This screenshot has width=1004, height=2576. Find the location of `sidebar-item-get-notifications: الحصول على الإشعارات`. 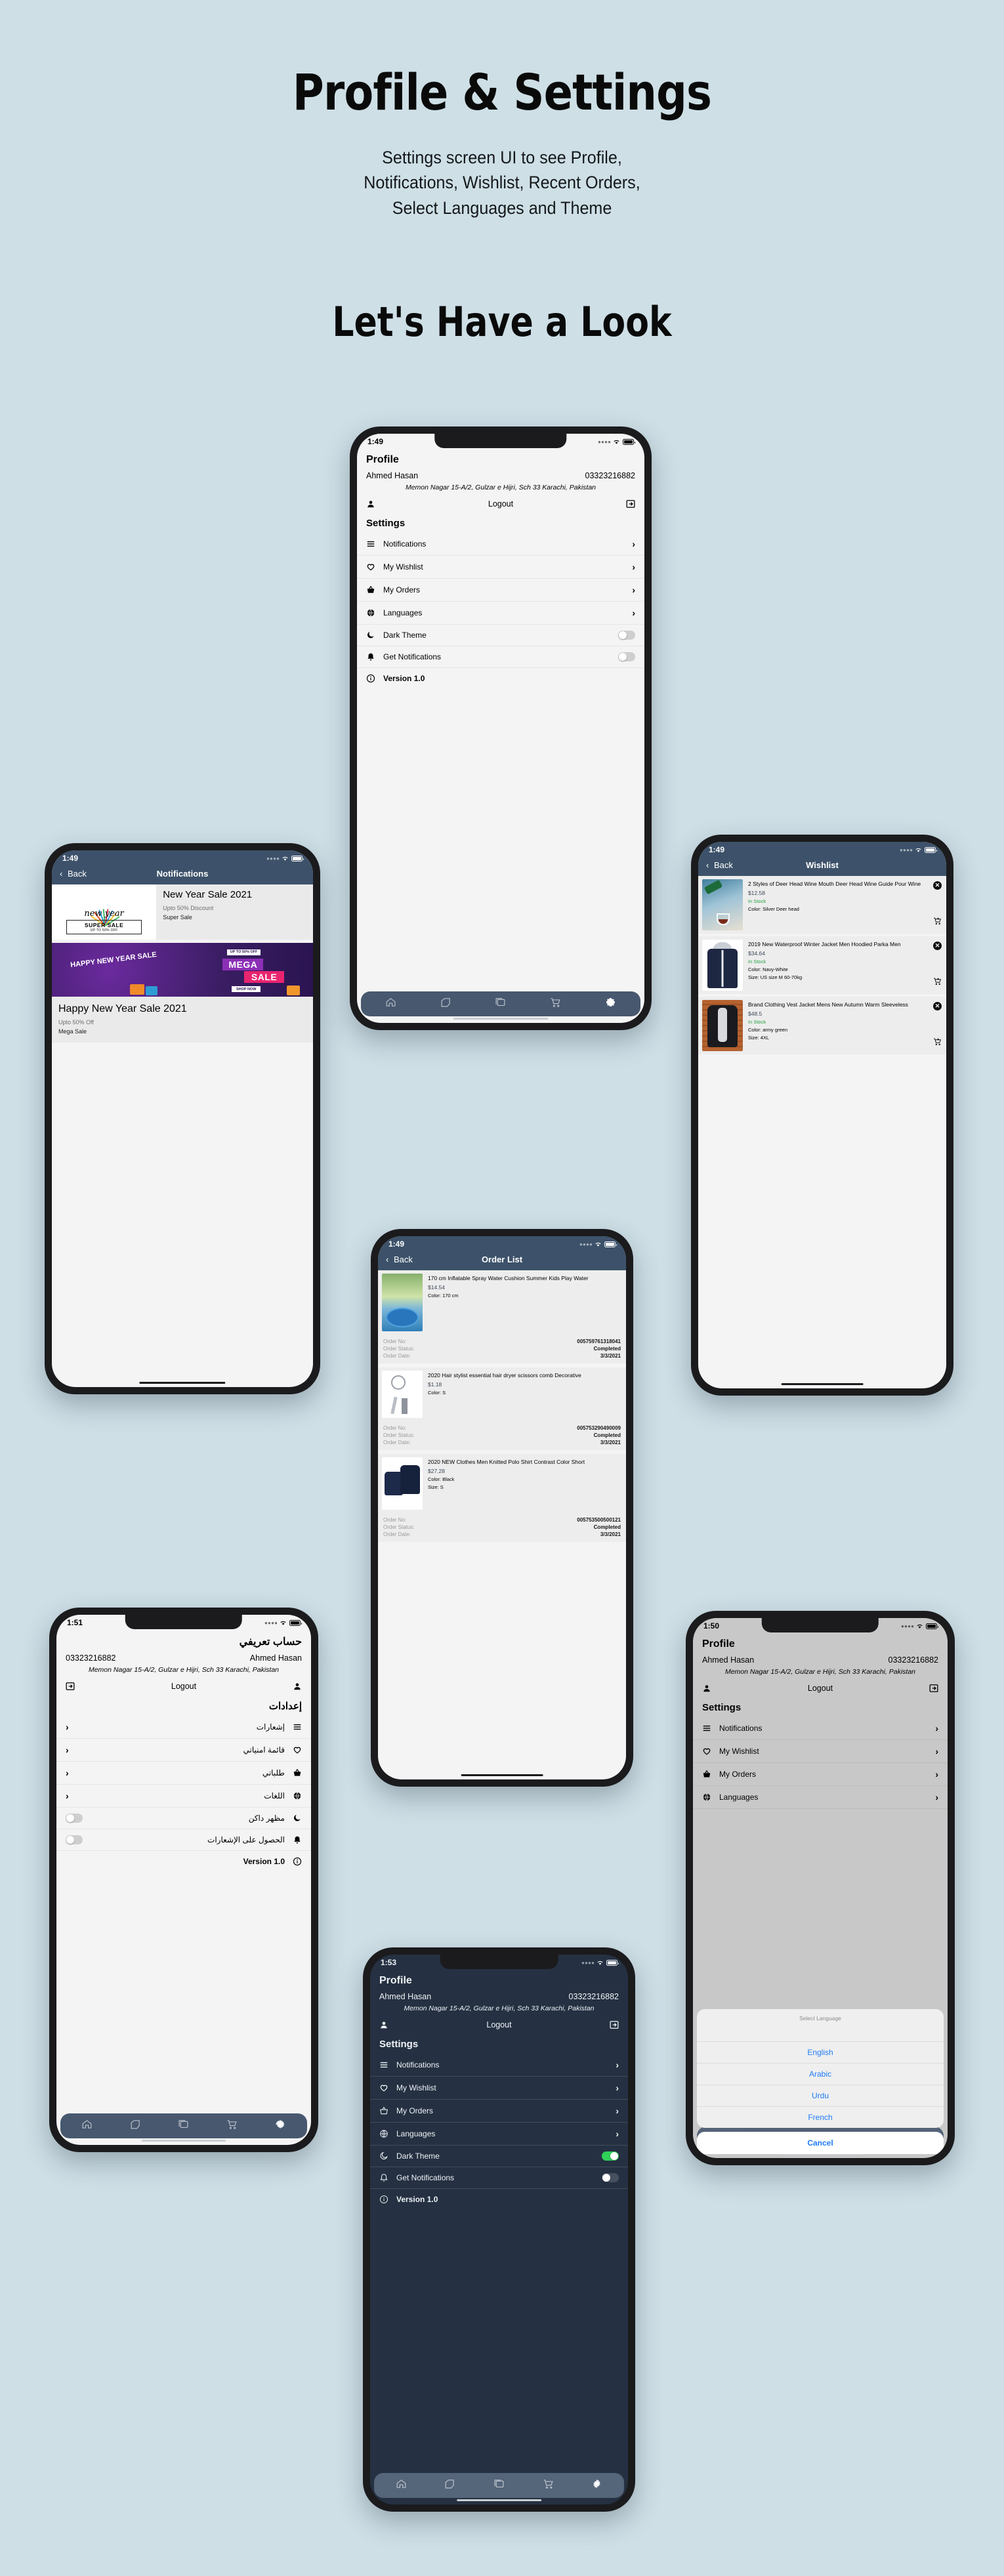

sidebar-item-get-notifications: الحصول على الإشعارات is located at coordinates (183, 1840).